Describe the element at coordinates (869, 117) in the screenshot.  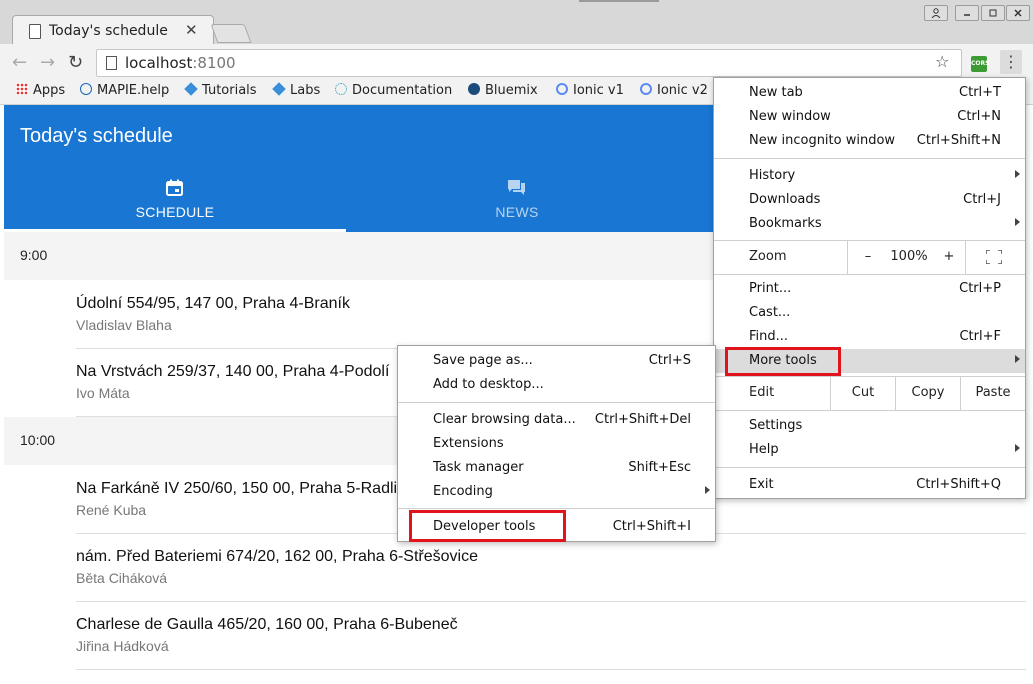
I see `menu-item-new-window: New window Ctrl+N` at that location.